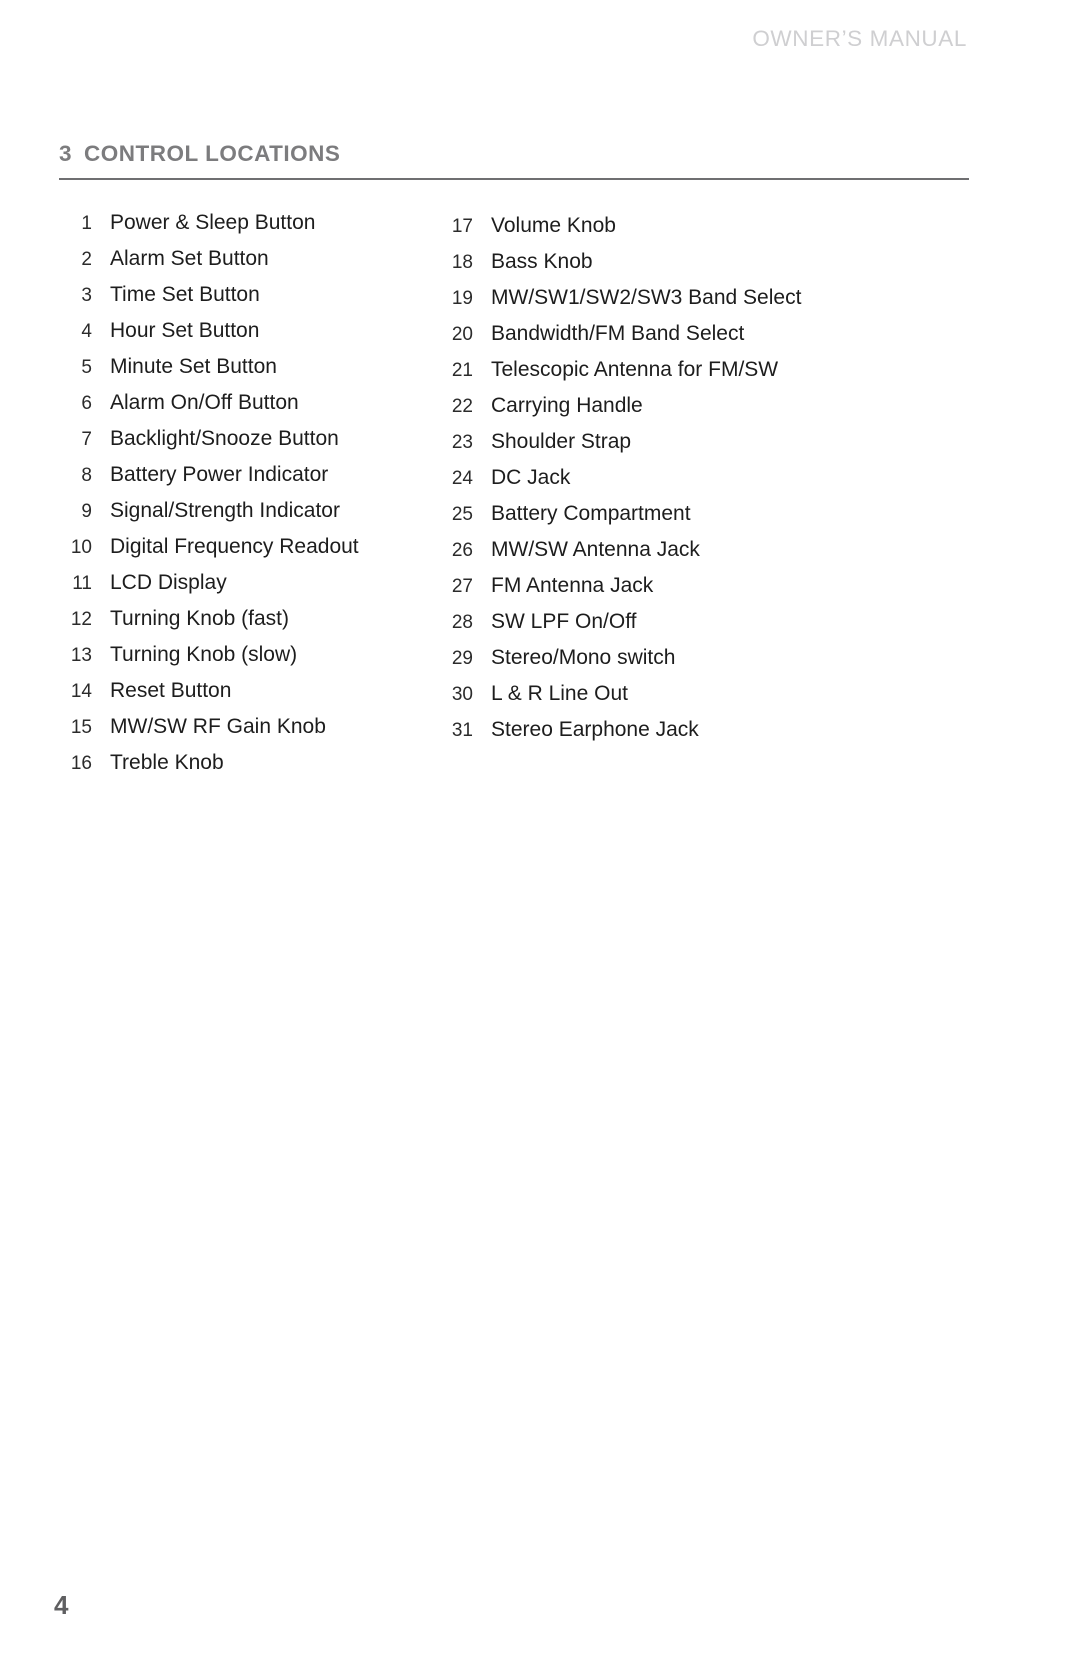 The height and width of the screenshot is (1669, 1080). I want to click on control-list-item: 11 LCD Display, so click(209, 583).